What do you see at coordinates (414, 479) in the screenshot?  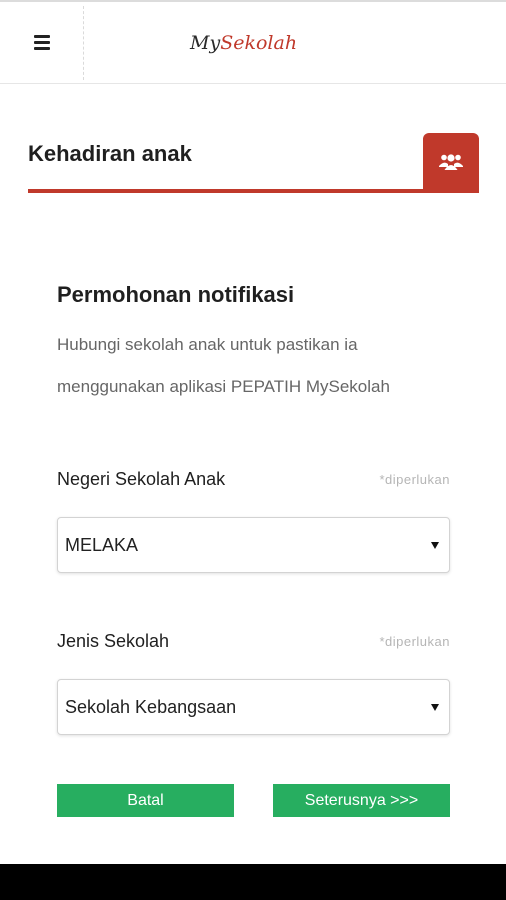 I see `state-required-note: *diperlukan` at bounding box center [414, 479].